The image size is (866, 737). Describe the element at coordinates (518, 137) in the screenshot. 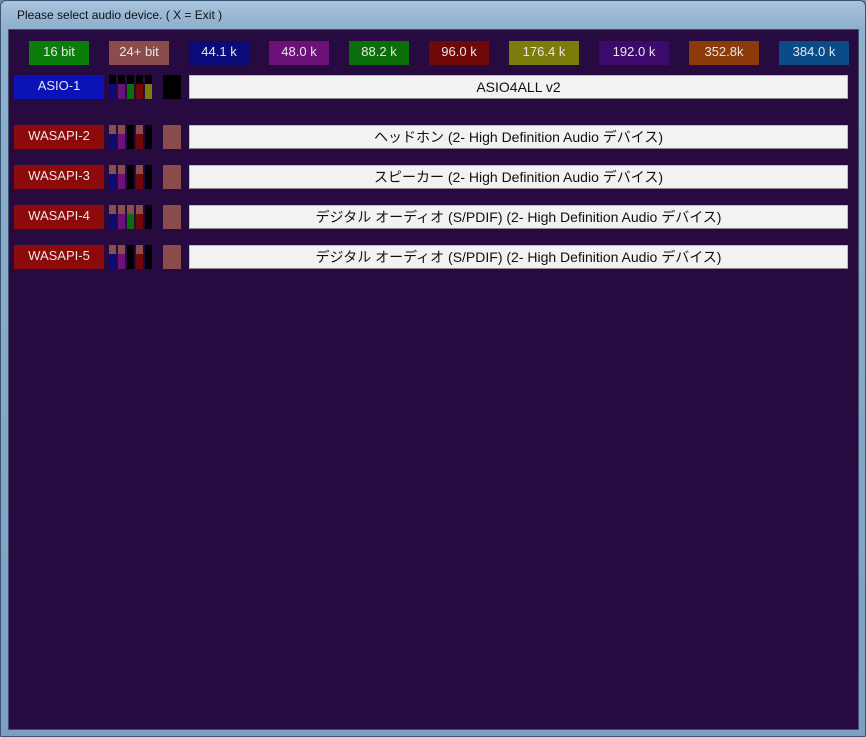

I see `device-select-button: ヘッドホン (2- High Definition Audio デバイス)` at that location.